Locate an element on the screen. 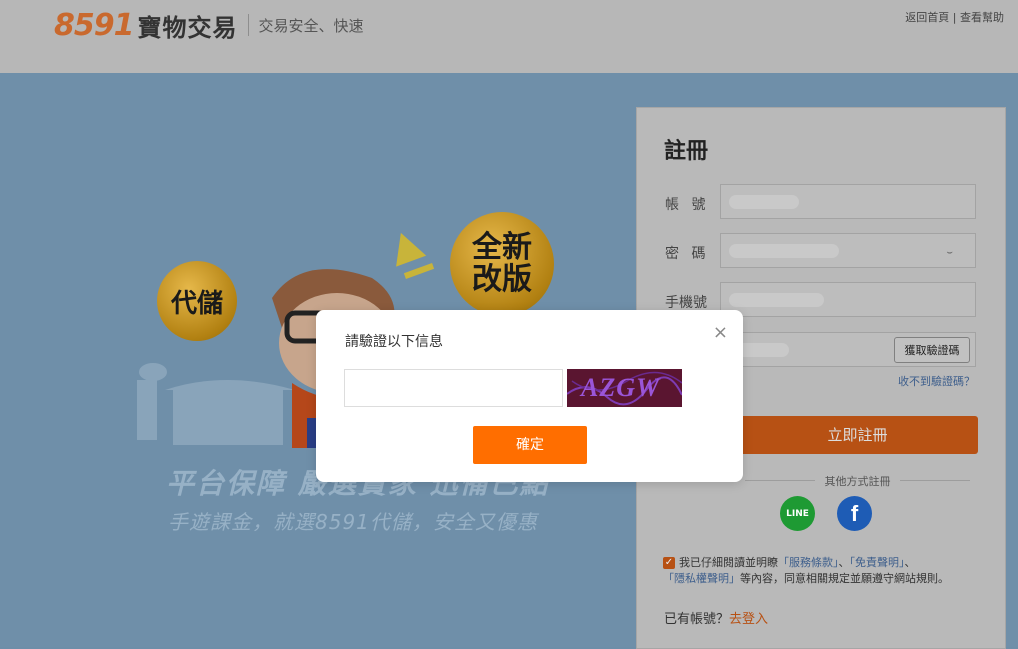 The image size is (1018, 649). eye-closed-icon: ⌣ is located at coordinates (949, 252).